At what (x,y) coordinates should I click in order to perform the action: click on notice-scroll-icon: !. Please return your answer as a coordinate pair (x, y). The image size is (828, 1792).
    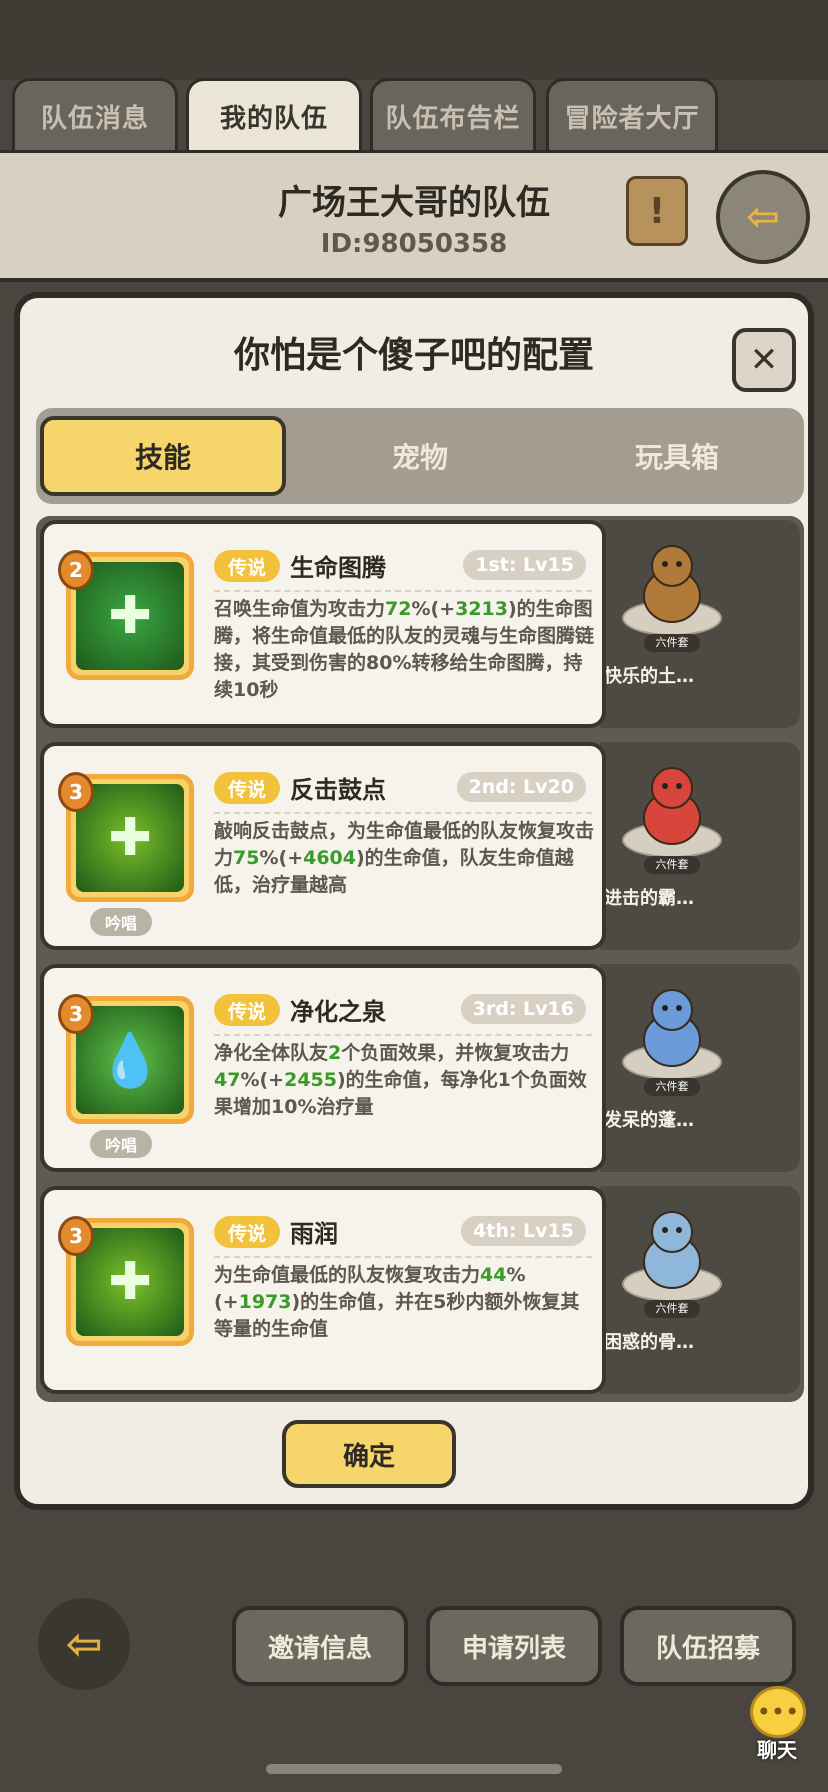
    Looking at the image, I should click on (657, 211).